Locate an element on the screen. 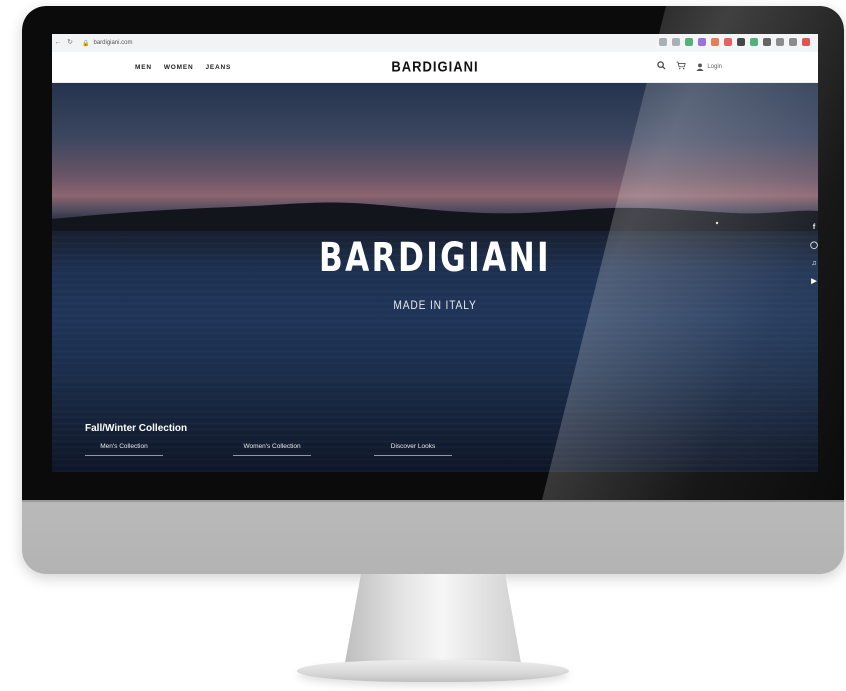 This screenshot has width=846, height=691. main-nav: MEN WOMEN JEANS is located at coordinates (183, 67).